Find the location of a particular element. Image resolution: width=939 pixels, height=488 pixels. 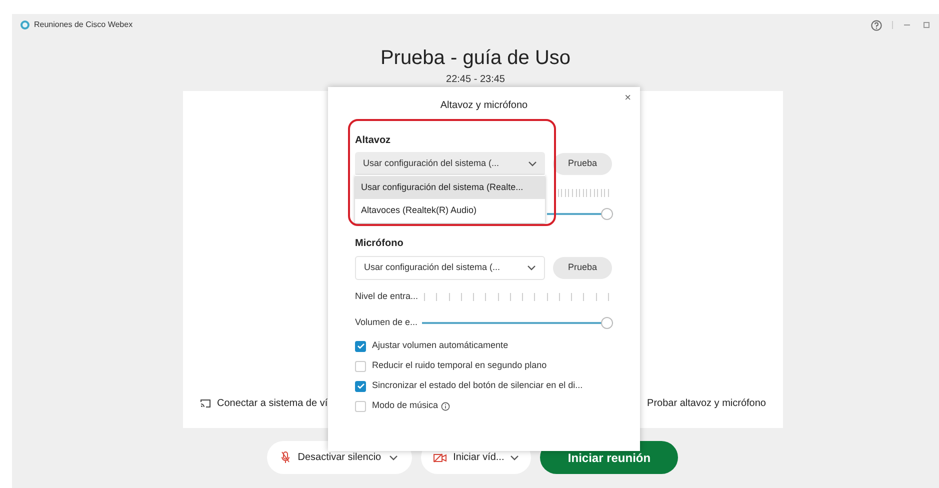

dialog-title: Altavoz y micrófono is located at coordinates (484, 105).